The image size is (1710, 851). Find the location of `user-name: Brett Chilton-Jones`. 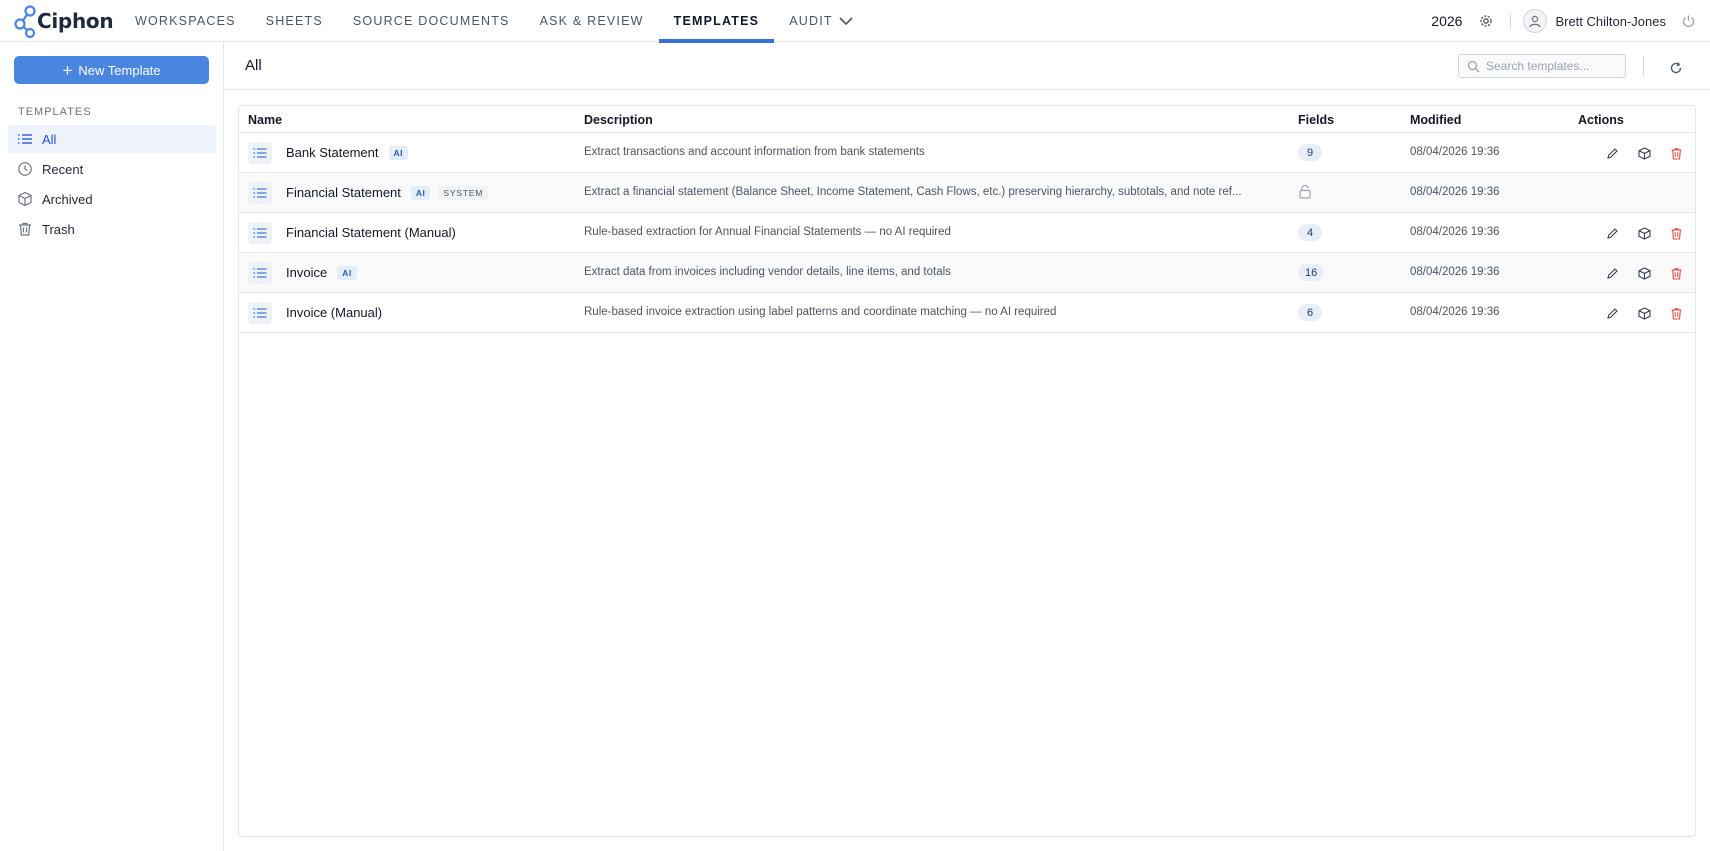

user-name: Brett Chilton-Jones is located at coordinates (1610, 21).